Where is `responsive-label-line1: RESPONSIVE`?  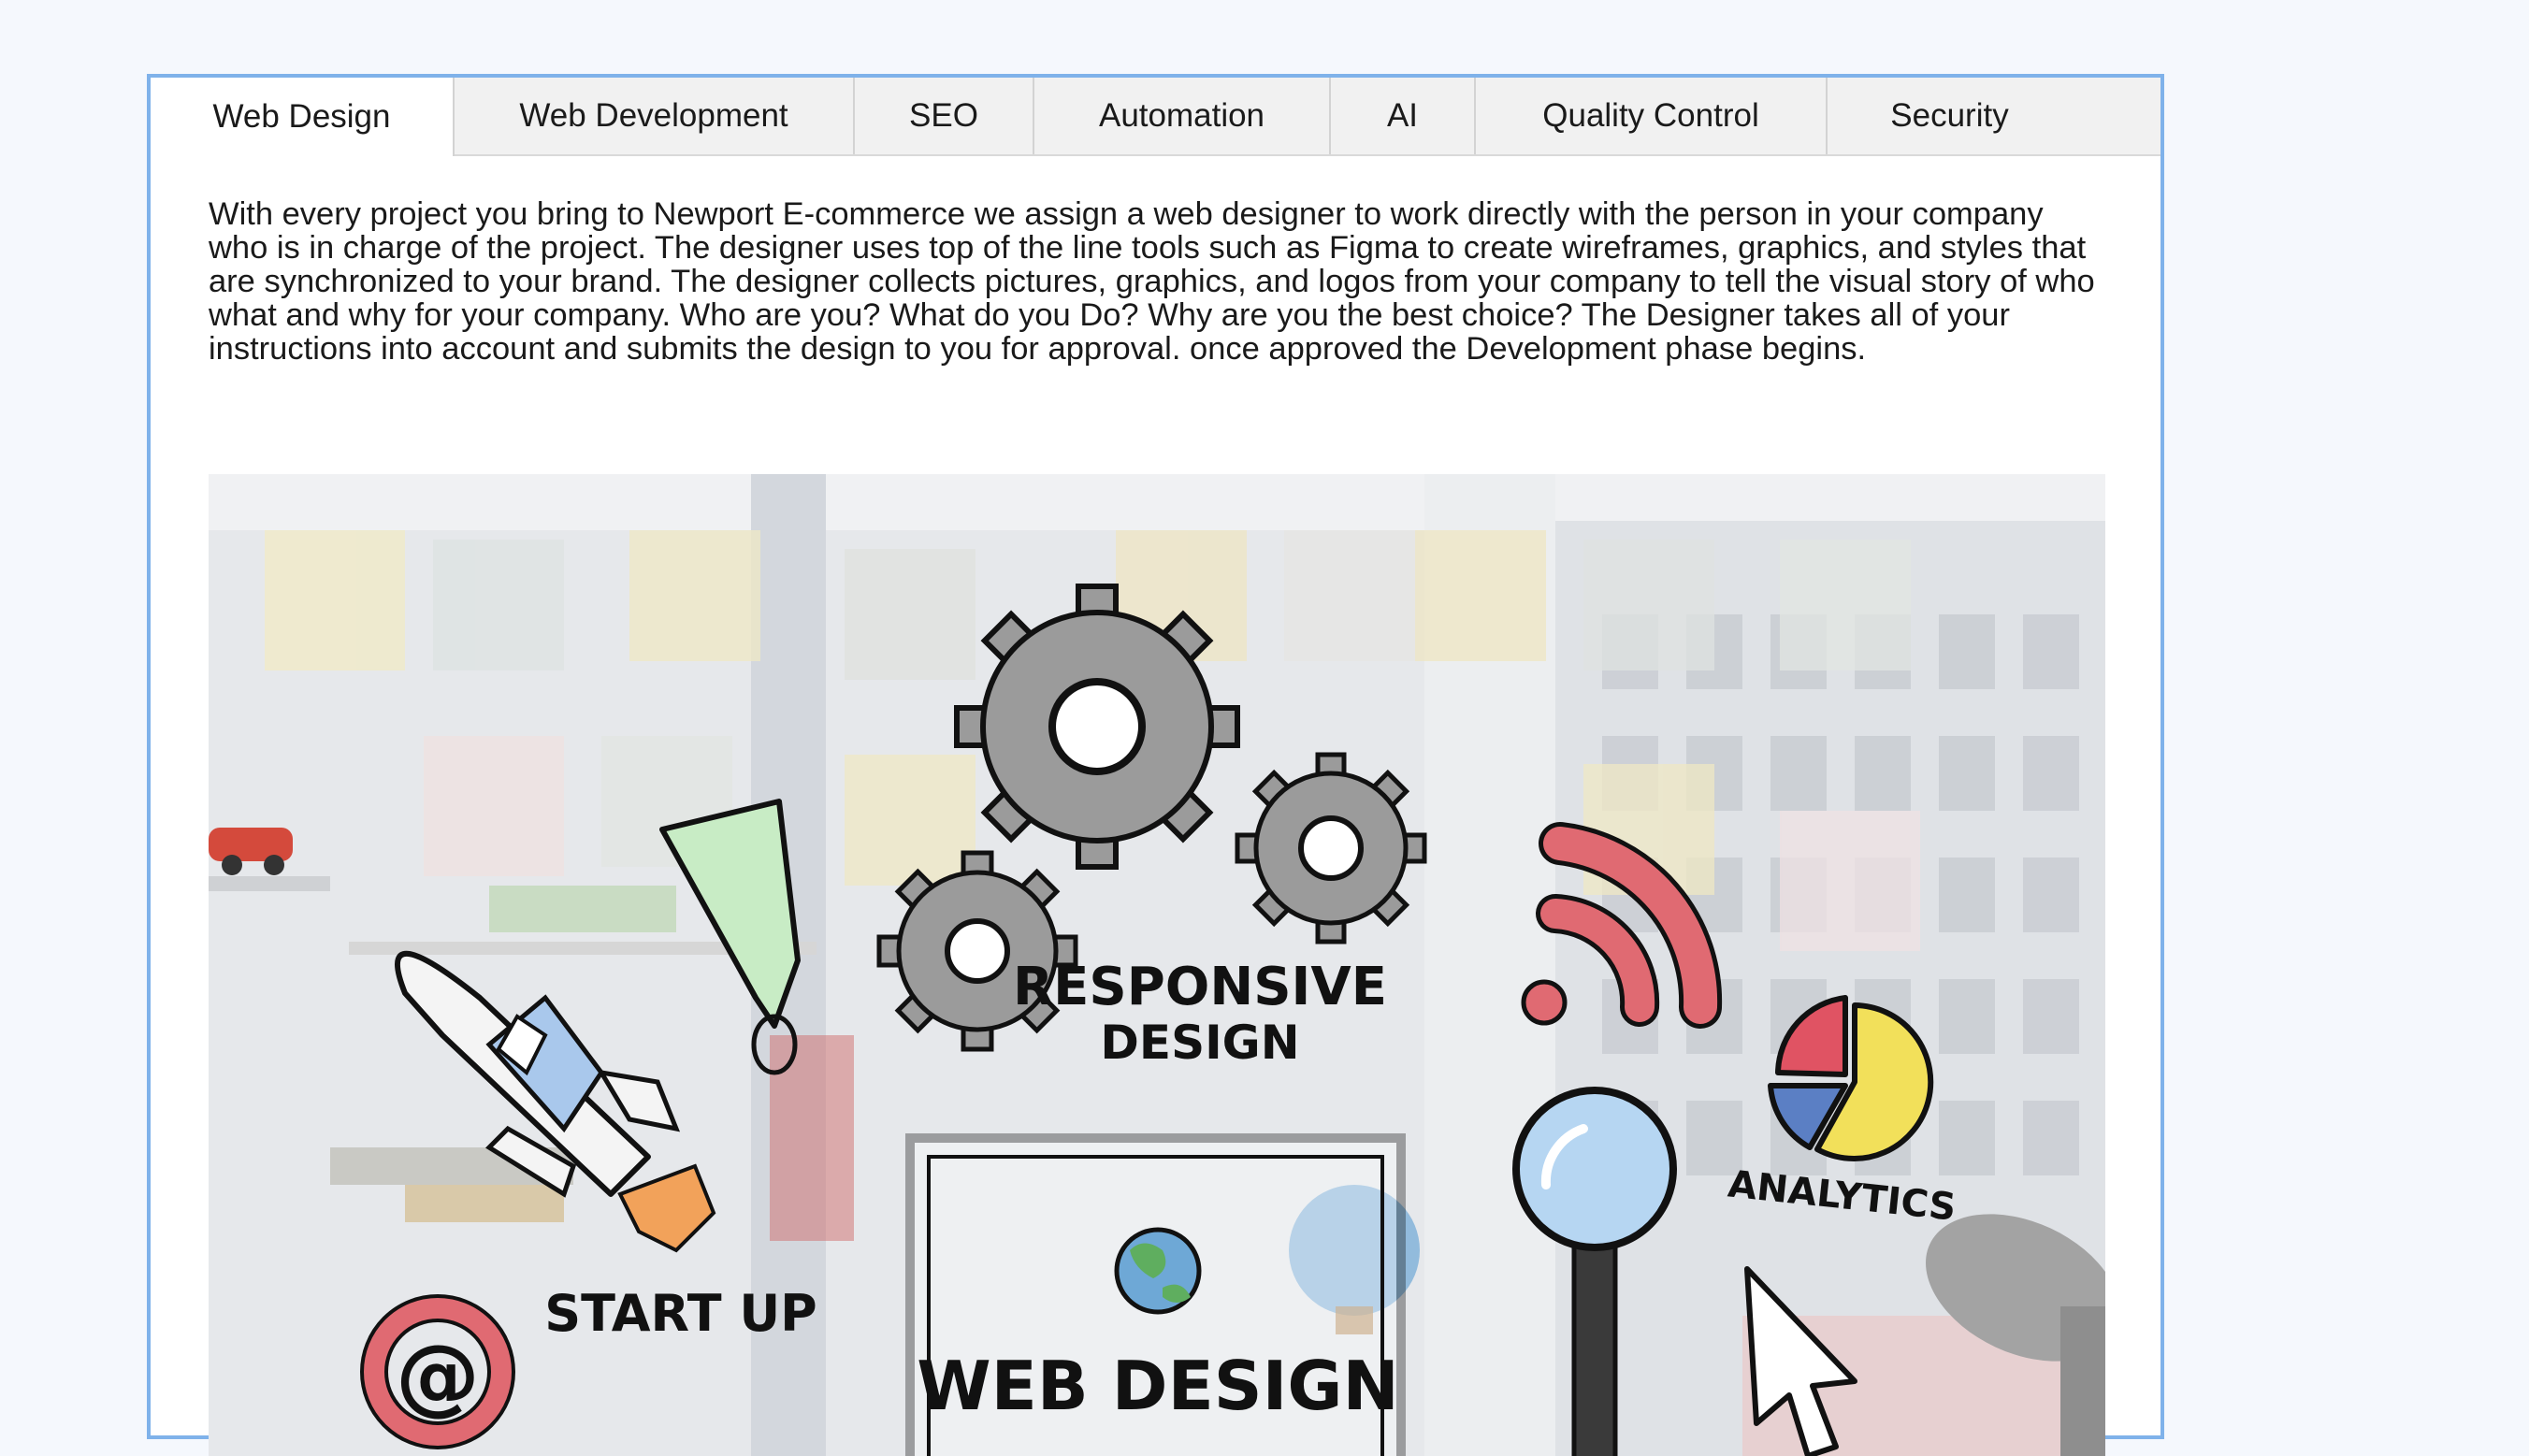 responsive-label-line1: RESPONSIVE is located at coordinates (1200, 987).